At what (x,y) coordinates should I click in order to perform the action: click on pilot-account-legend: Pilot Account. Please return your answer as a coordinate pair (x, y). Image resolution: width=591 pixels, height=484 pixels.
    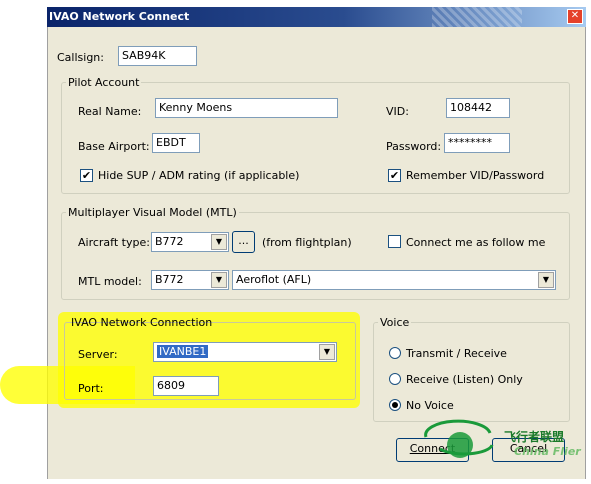
    Looking at the image, I should click on (104, 82).